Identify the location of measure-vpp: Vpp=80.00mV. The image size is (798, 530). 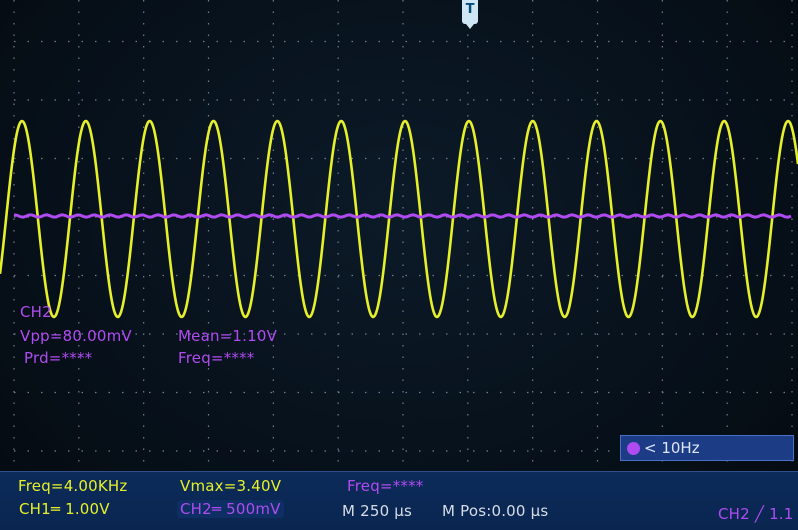
(76, 336).